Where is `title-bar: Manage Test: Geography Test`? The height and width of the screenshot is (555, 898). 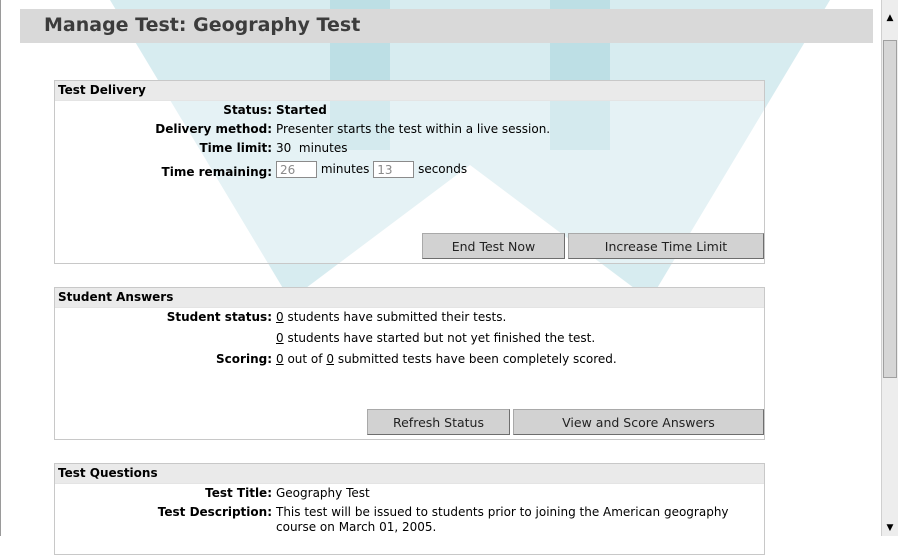 title-bar: Manage Test: Geography Test is located at coordinates (446, 26).